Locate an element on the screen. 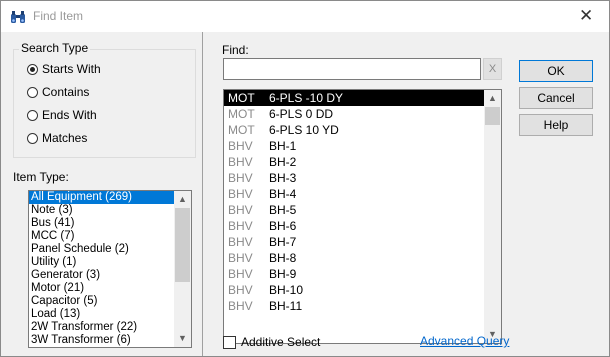 The width and height of the screenshot is (610, 357). result-name: BH-6 is located at coordinates (283, 226).